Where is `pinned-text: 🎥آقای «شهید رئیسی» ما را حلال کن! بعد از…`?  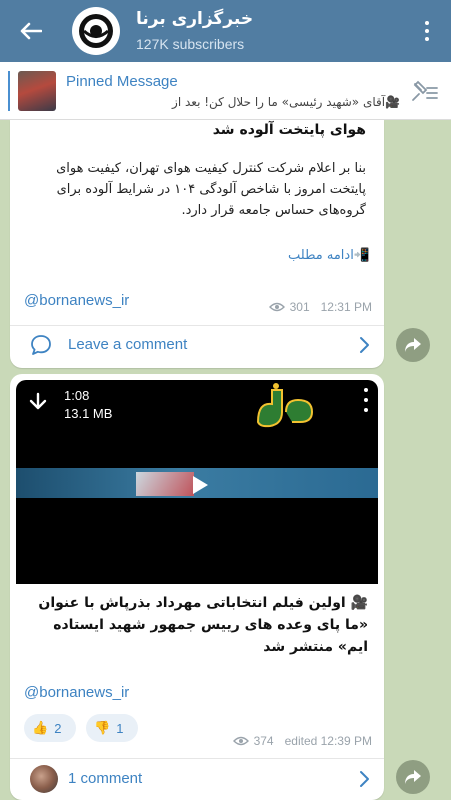
pinned-text: 🎥آقای «شهید رئیسی» ما را حلال کن! بعد از… is located at coordinates (285, 102).